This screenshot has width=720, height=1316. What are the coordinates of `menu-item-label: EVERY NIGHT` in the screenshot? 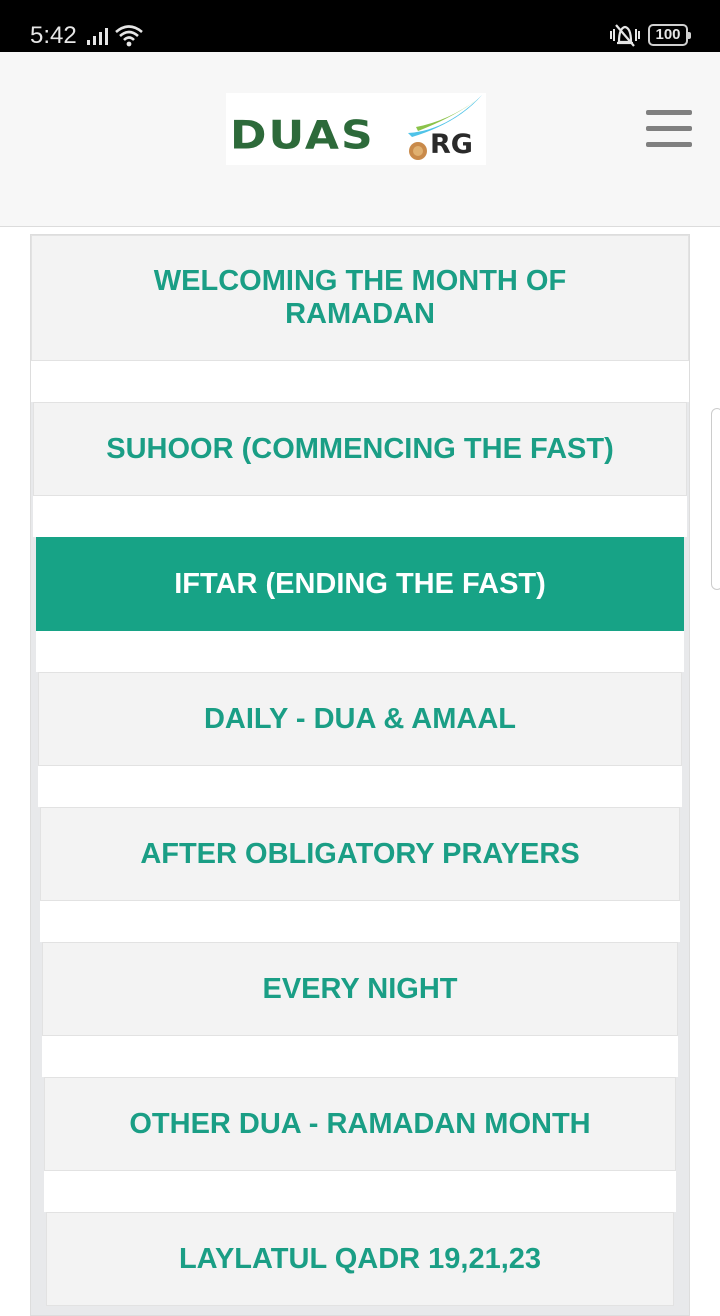 It's located at (360, 988).